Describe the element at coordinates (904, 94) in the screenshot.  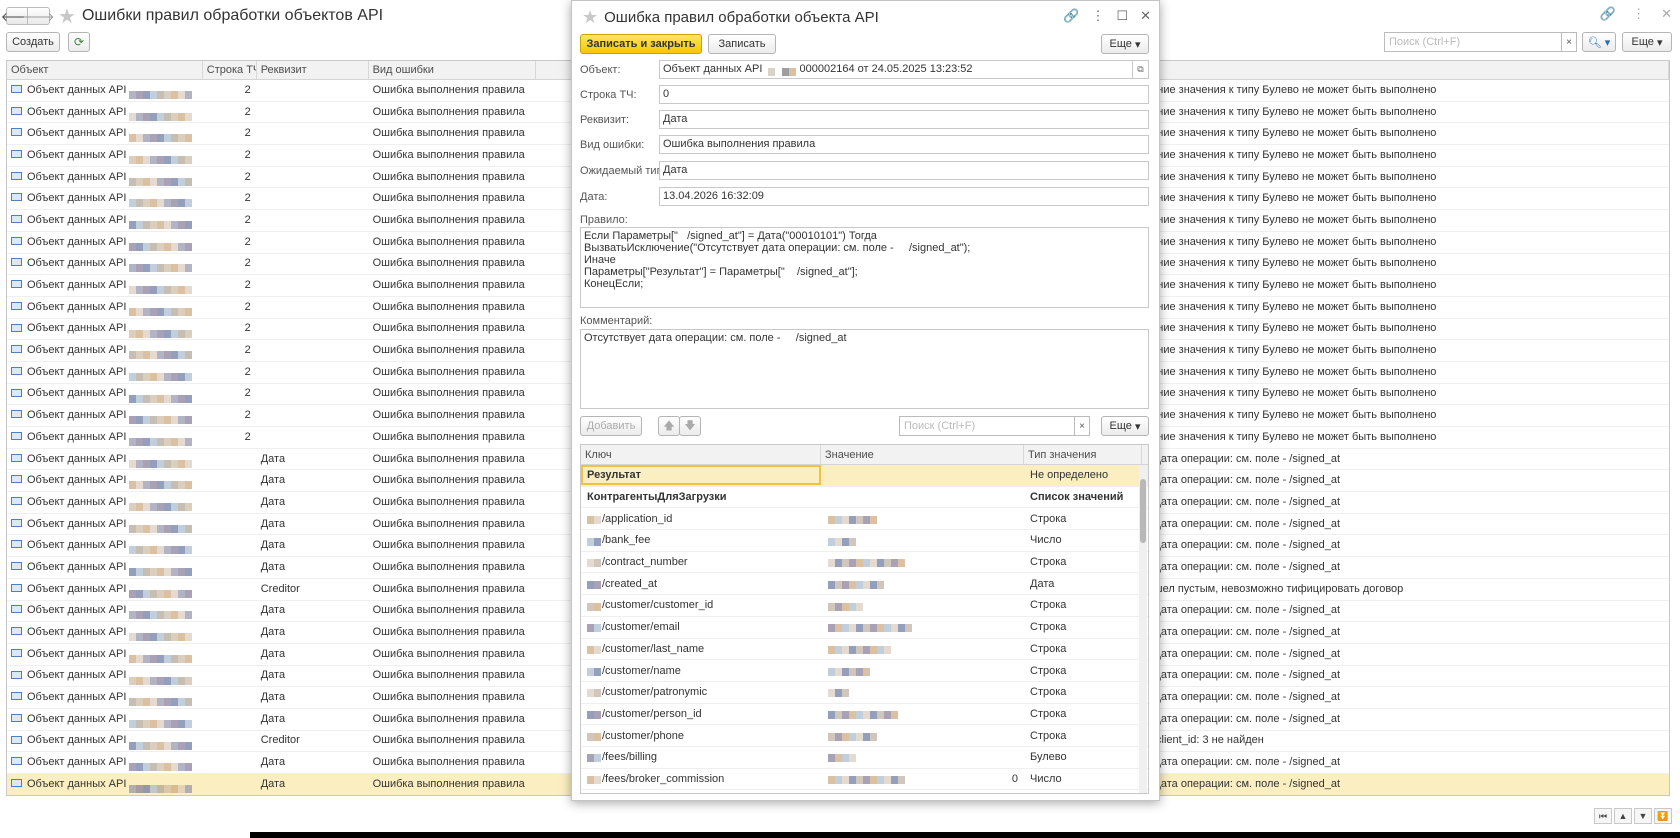
I see `row-field: 0` at that location.